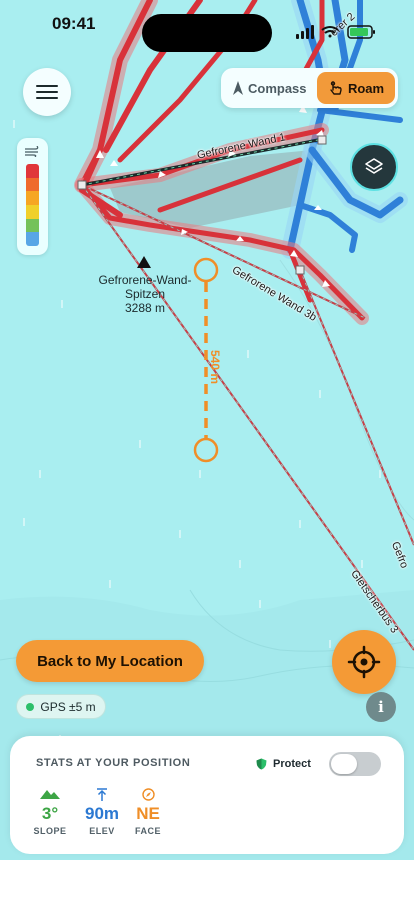 This screenshot has width=414, height=900. What do you see at coordinates (207, 33) in the screenshot?
I see `dynamic-island` at bounding box center [207, 33].